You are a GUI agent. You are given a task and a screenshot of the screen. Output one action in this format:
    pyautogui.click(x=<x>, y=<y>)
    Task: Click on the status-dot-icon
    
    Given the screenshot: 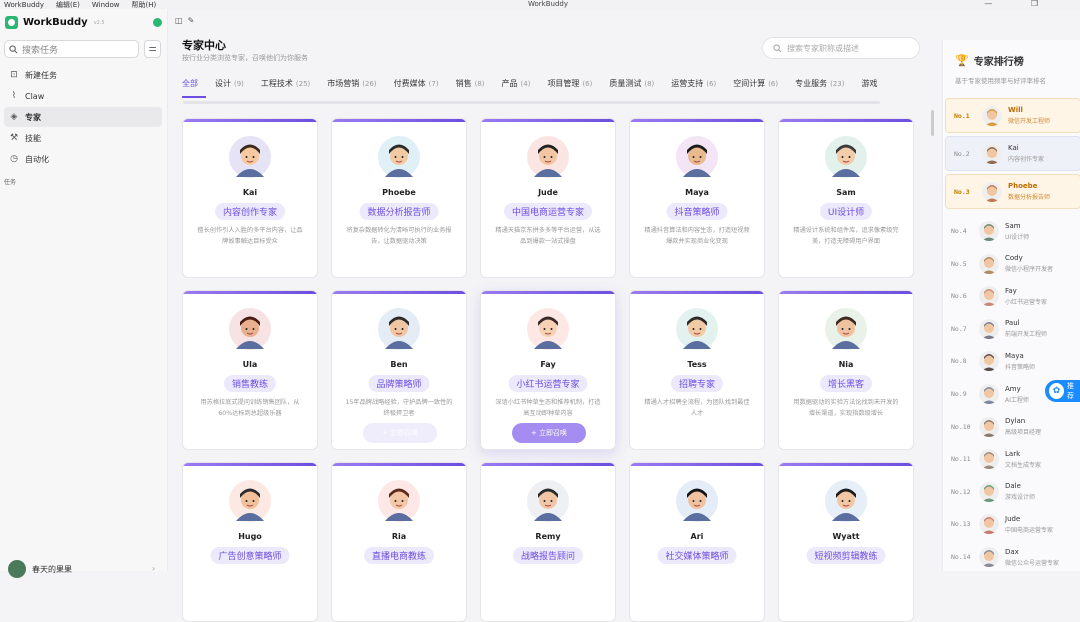 What is the action you would take?
    pyautogui.click(x=157, y=22)
    